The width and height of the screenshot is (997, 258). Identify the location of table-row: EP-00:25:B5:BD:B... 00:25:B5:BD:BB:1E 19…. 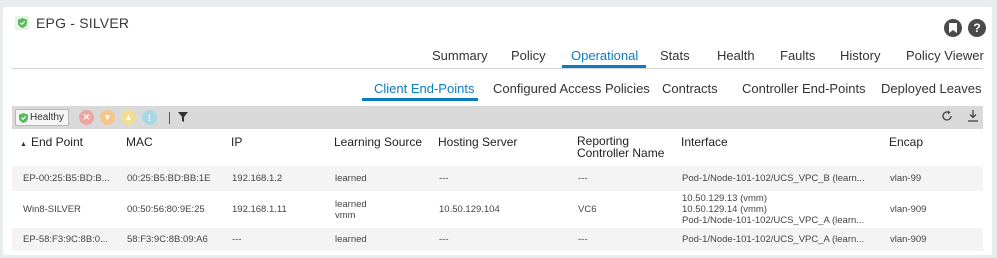
(497, 178).